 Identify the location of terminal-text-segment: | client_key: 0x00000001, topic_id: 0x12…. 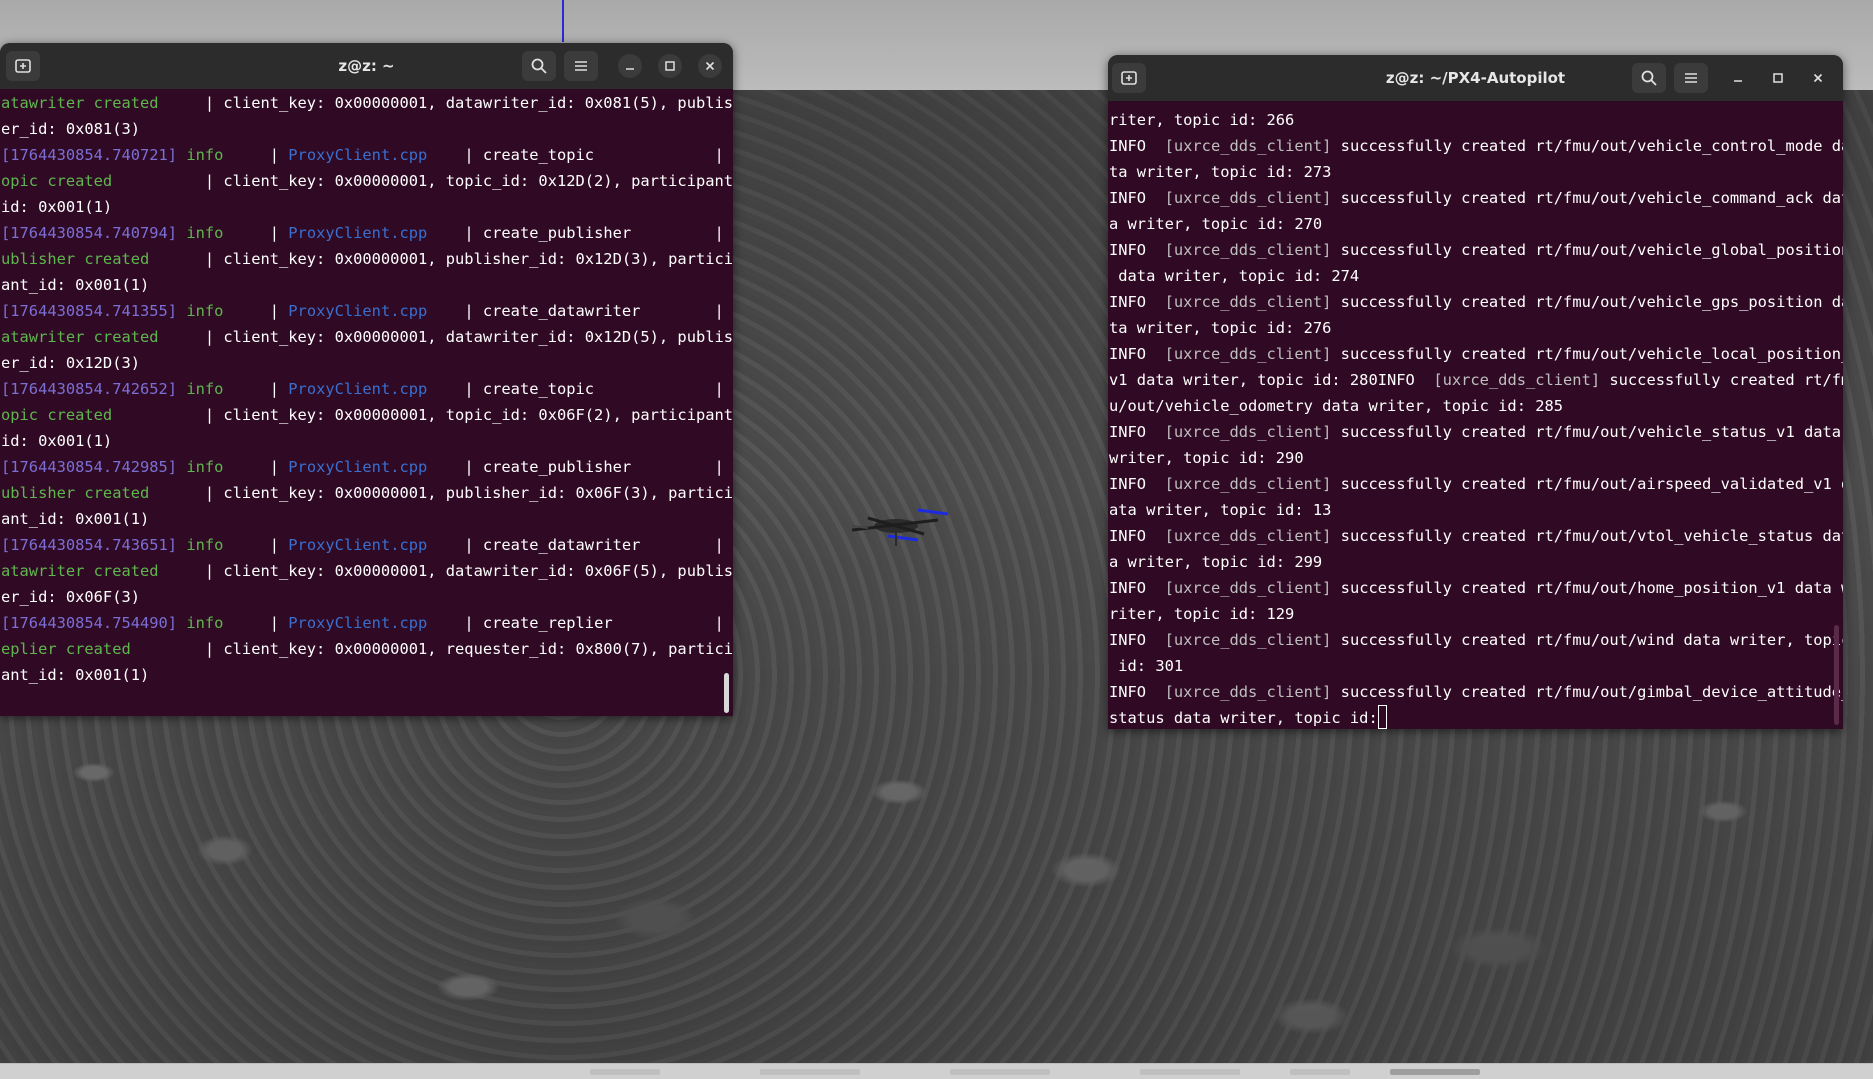
(422, 181).